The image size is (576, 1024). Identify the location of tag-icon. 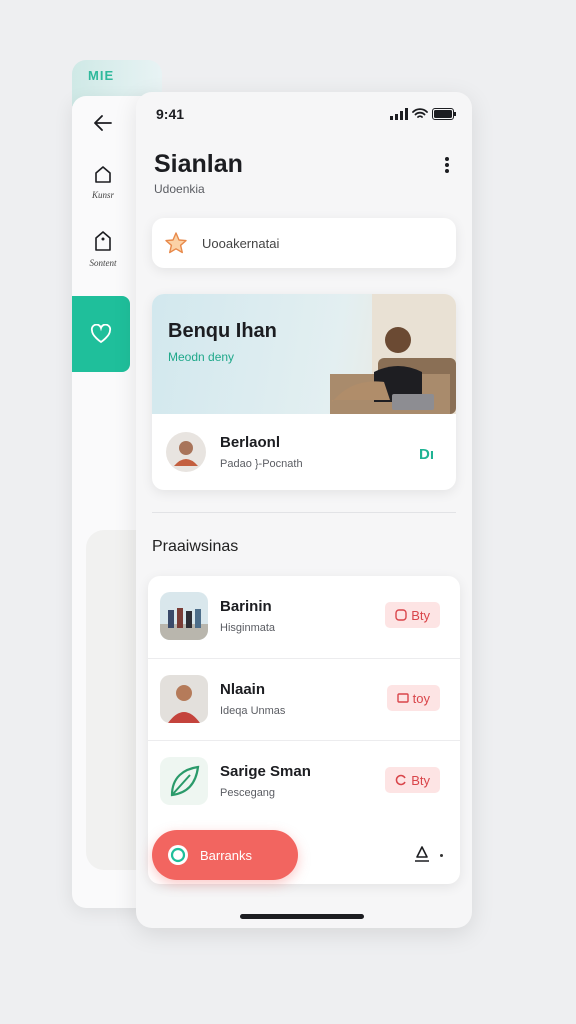
(103, 241).